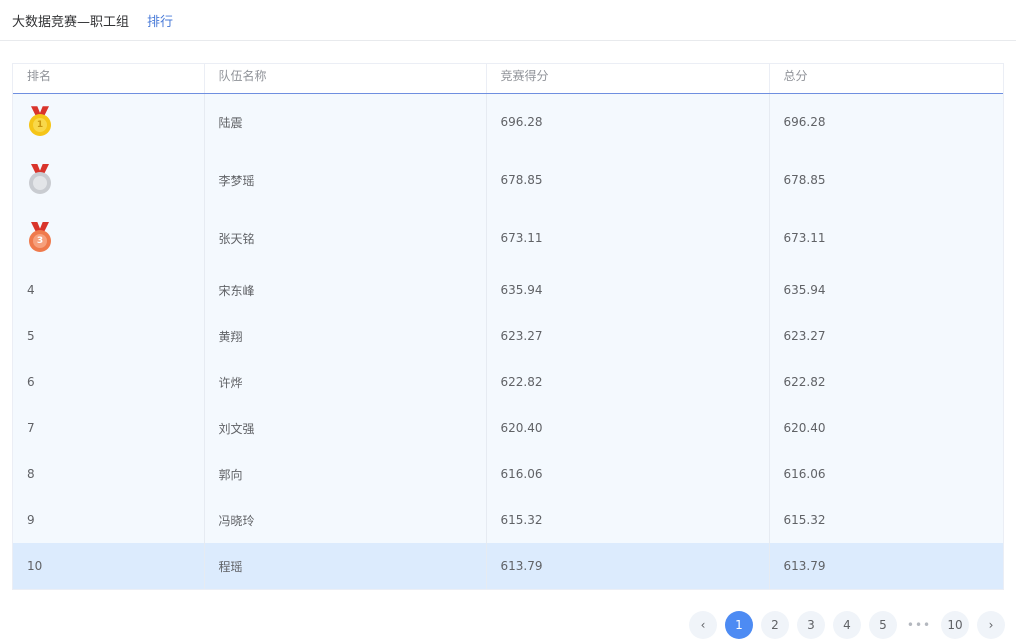 This screenshot has height=643, width=1016. Describe the element at coordinates (804, 428) in the screenshot. I see `total-cell: 620.40` at that location.